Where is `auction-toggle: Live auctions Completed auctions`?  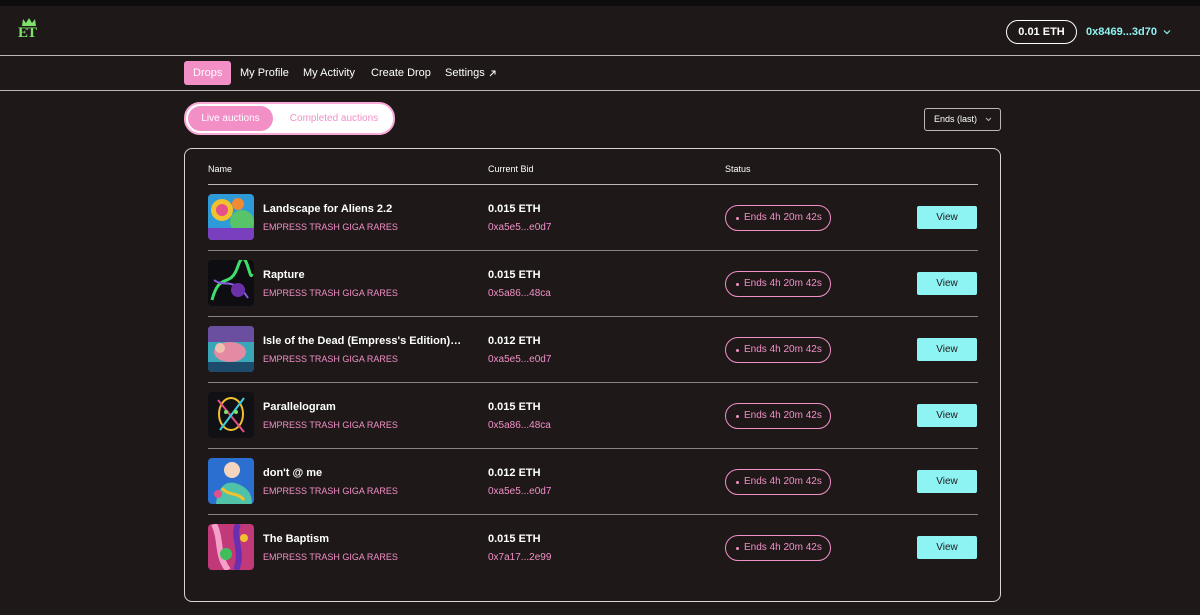
auction-toggle: Live auctions Completed auctions is located at coordinates (289, 118).